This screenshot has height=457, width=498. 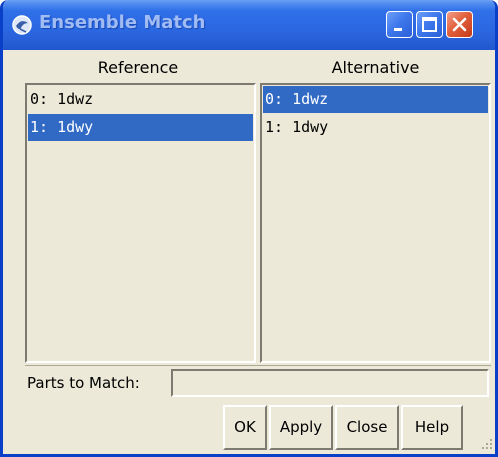 I want to click on reference-header: Reference, so click(x=138, y=67).